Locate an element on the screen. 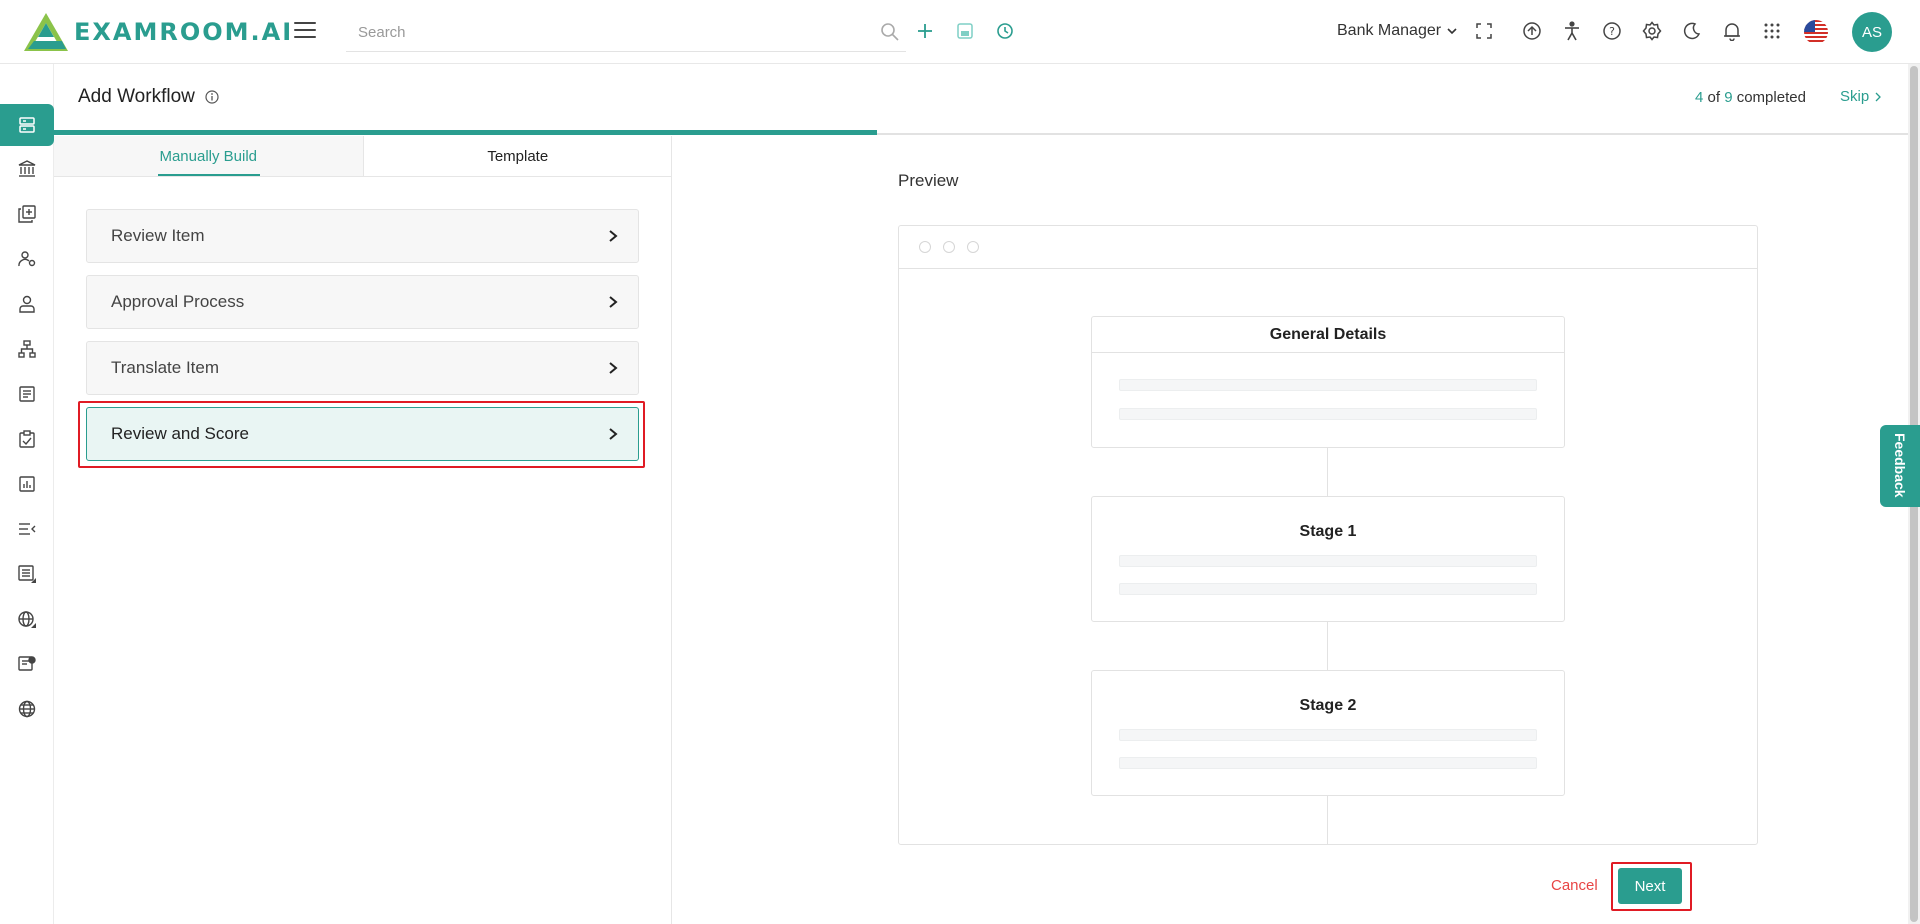 The height and width of the screenshot is (924, 1920). cancel-button: Cancel is located at coordinates (1574, 885).